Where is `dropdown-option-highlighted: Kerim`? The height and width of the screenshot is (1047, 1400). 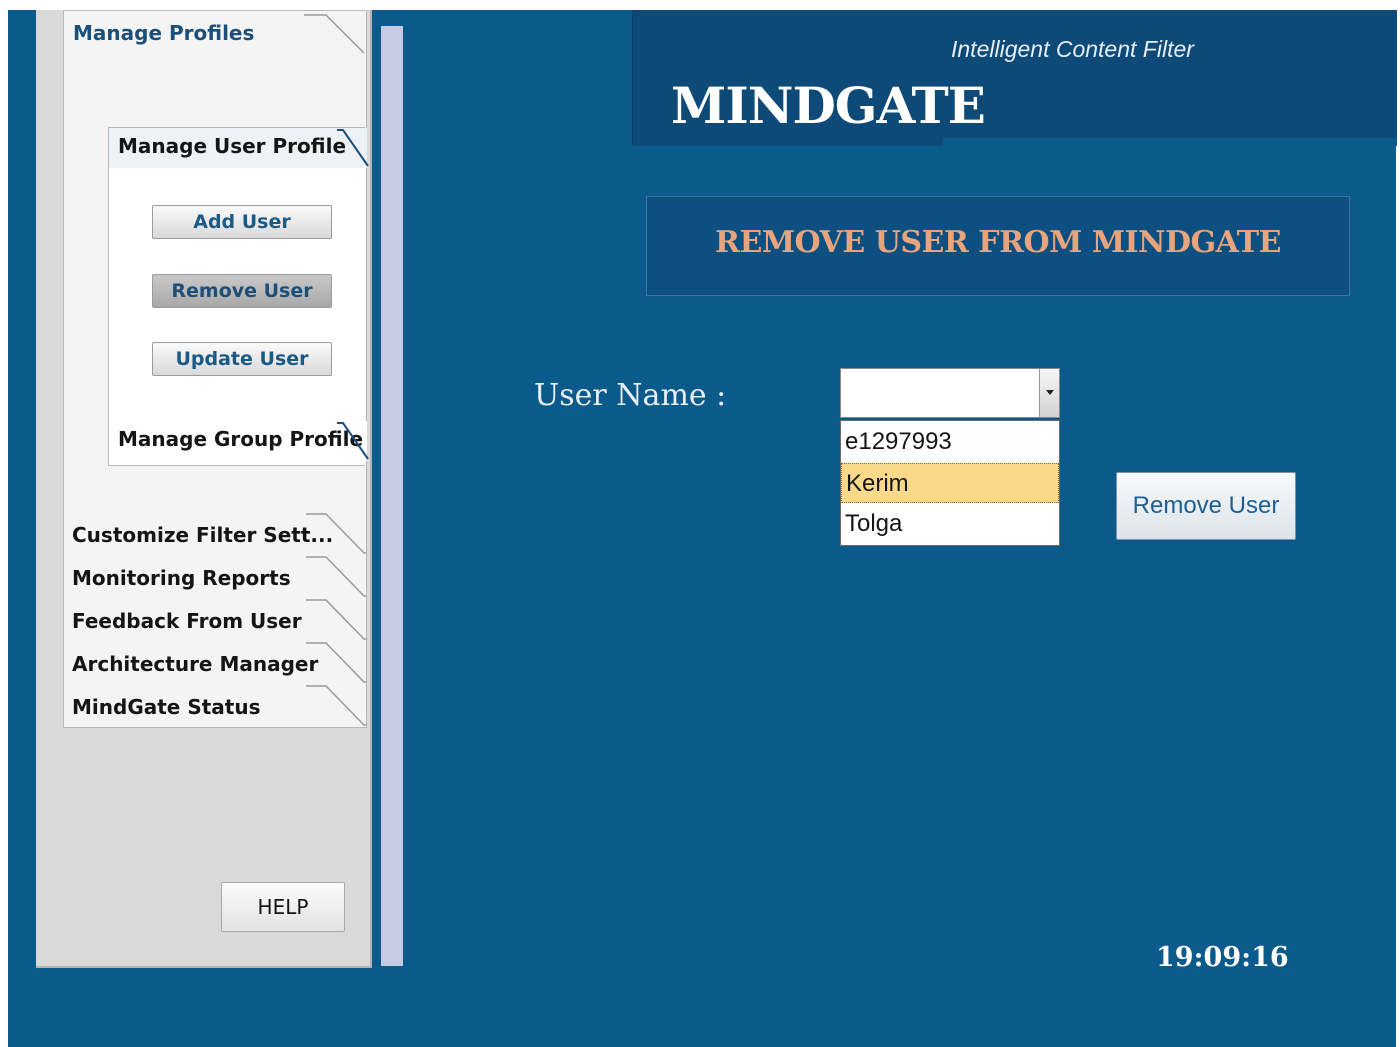 dropdown-option-highlighted: Kerim is located at coordinates (950, 483).